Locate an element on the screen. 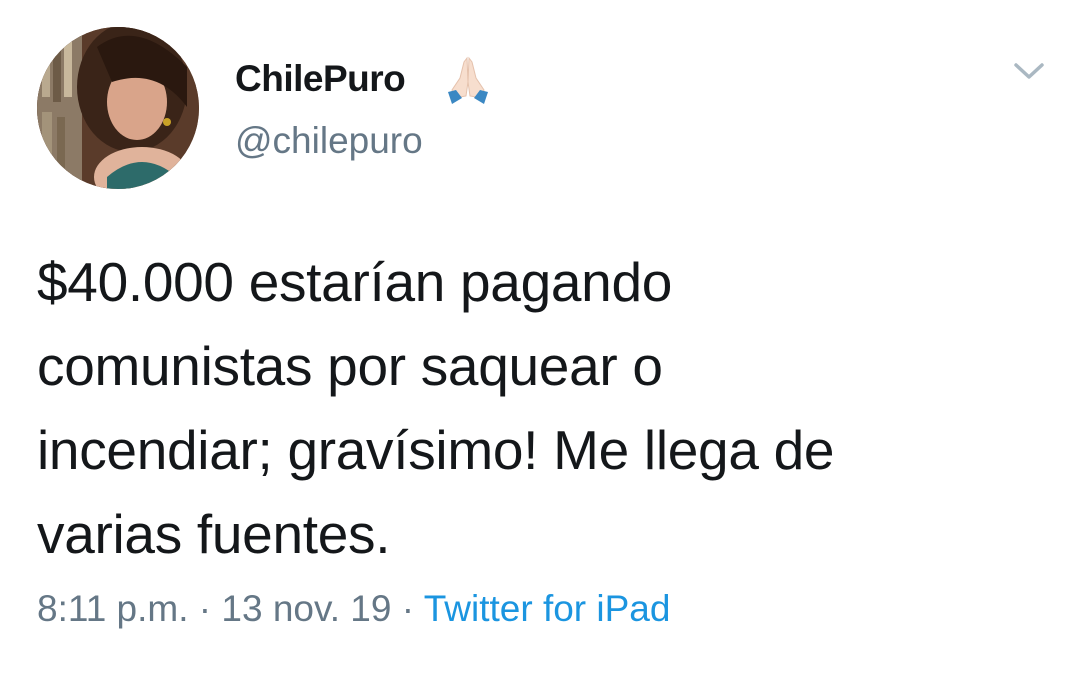 The height and width of the screenshot is (677, 1080). tweet-text-line: varias fuentes. is located at coordinates (214, 534).